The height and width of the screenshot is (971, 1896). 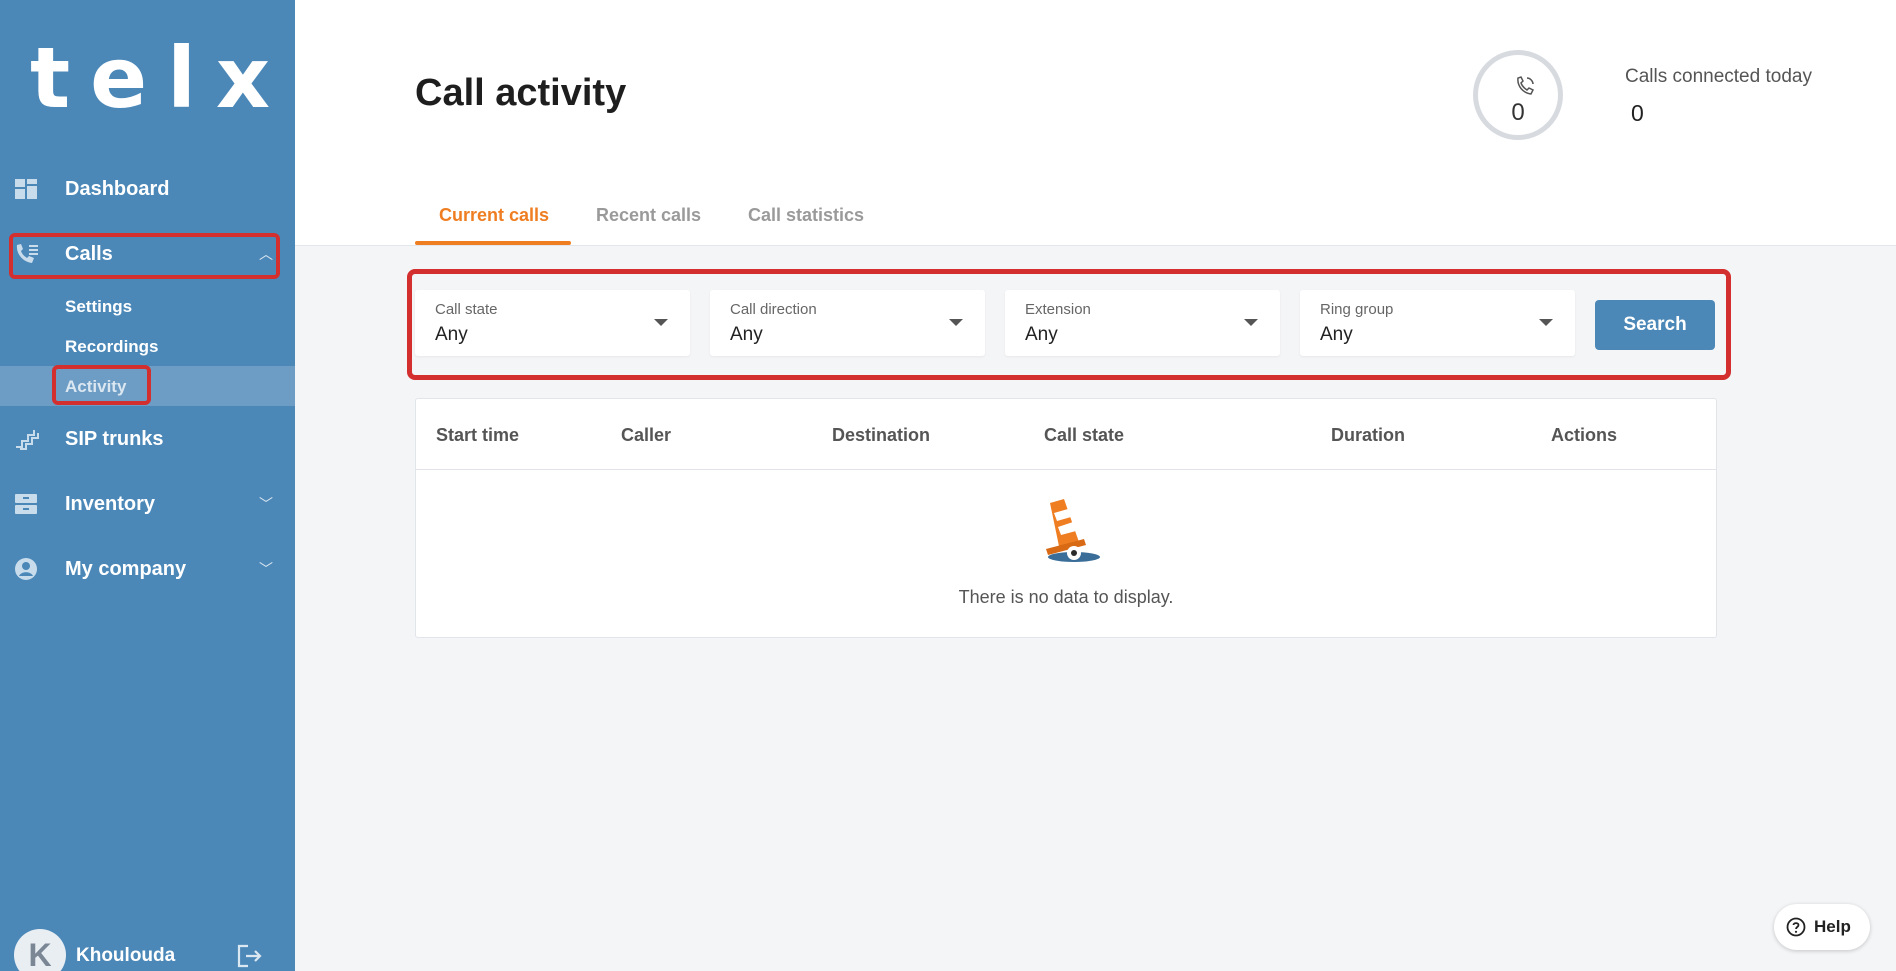 I want to click on call-direction-select: Call direction Any, so click(x=847, y=323).